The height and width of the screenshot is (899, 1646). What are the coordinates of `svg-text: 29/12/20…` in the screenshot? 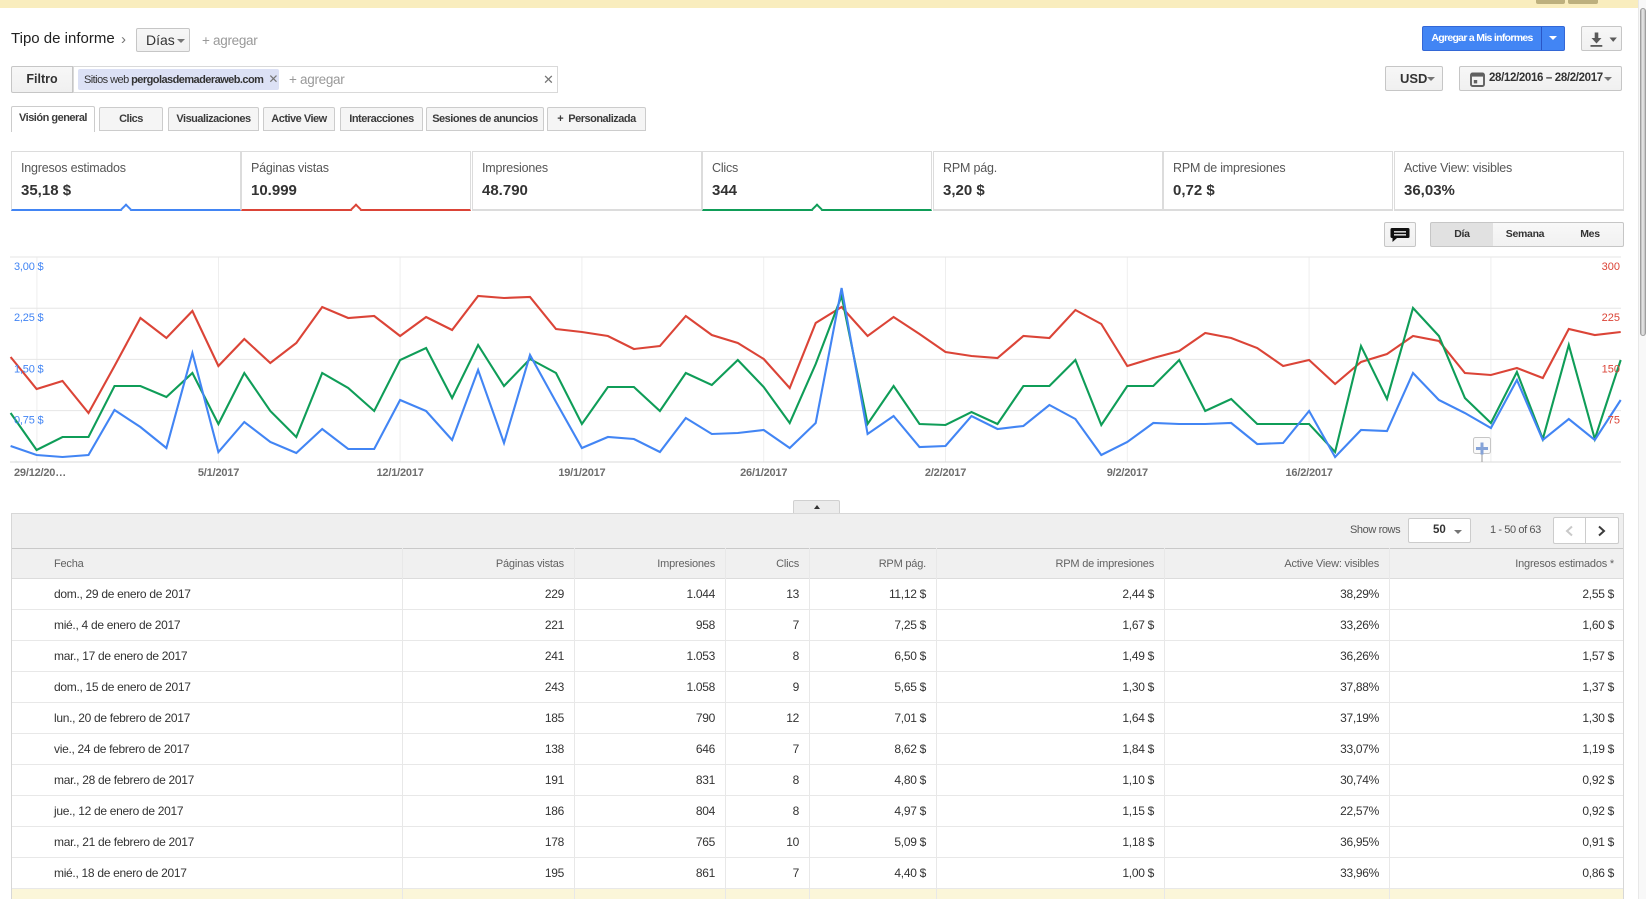 It's located at (40, 473).